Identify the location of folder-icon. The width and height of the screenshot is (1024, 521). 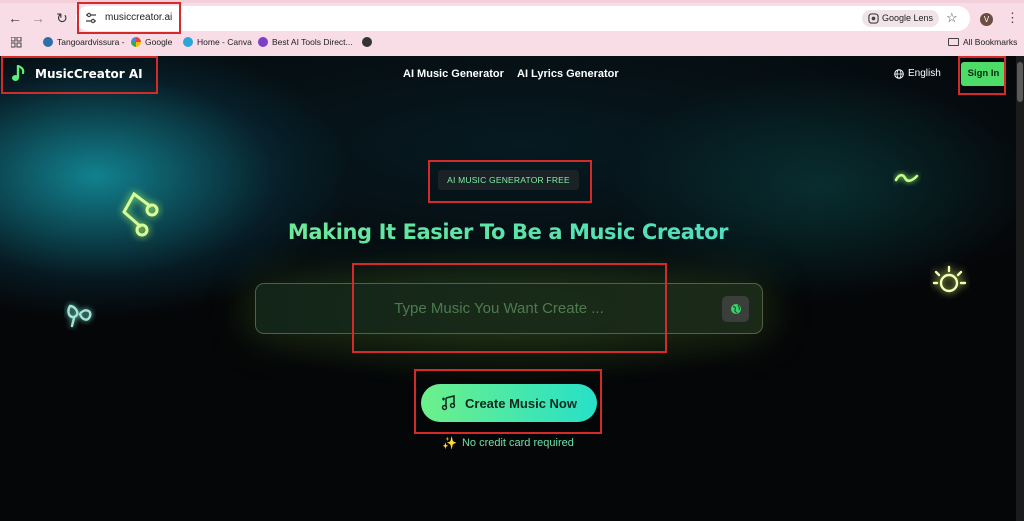
(953, 42).